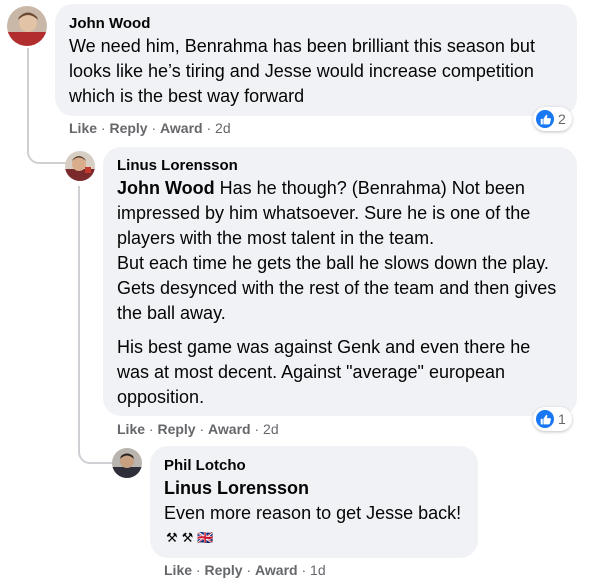 This screenshot has width=591, height=582. I want to click on avatar-phil-lotcho, so click(127, 463).